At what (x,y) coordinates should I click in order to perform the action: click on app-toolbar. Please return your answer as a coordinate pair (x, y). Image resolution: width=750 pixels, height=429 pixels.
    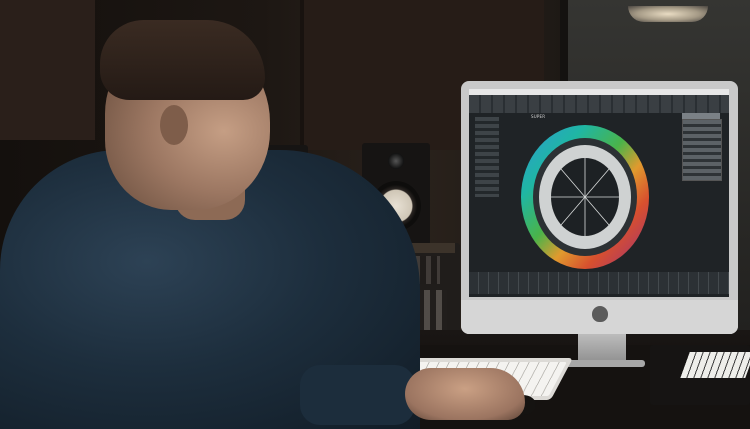
    Looking at the image, I should click on (599, 104).